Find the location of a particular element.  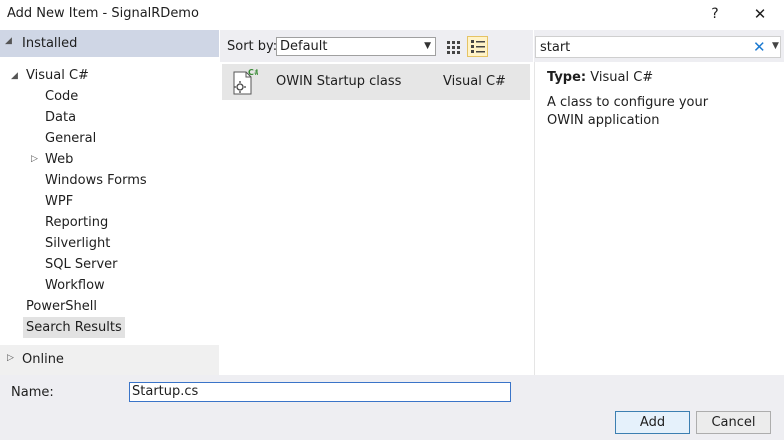

type-value: Visual C# is located at coordinates (622, 77).